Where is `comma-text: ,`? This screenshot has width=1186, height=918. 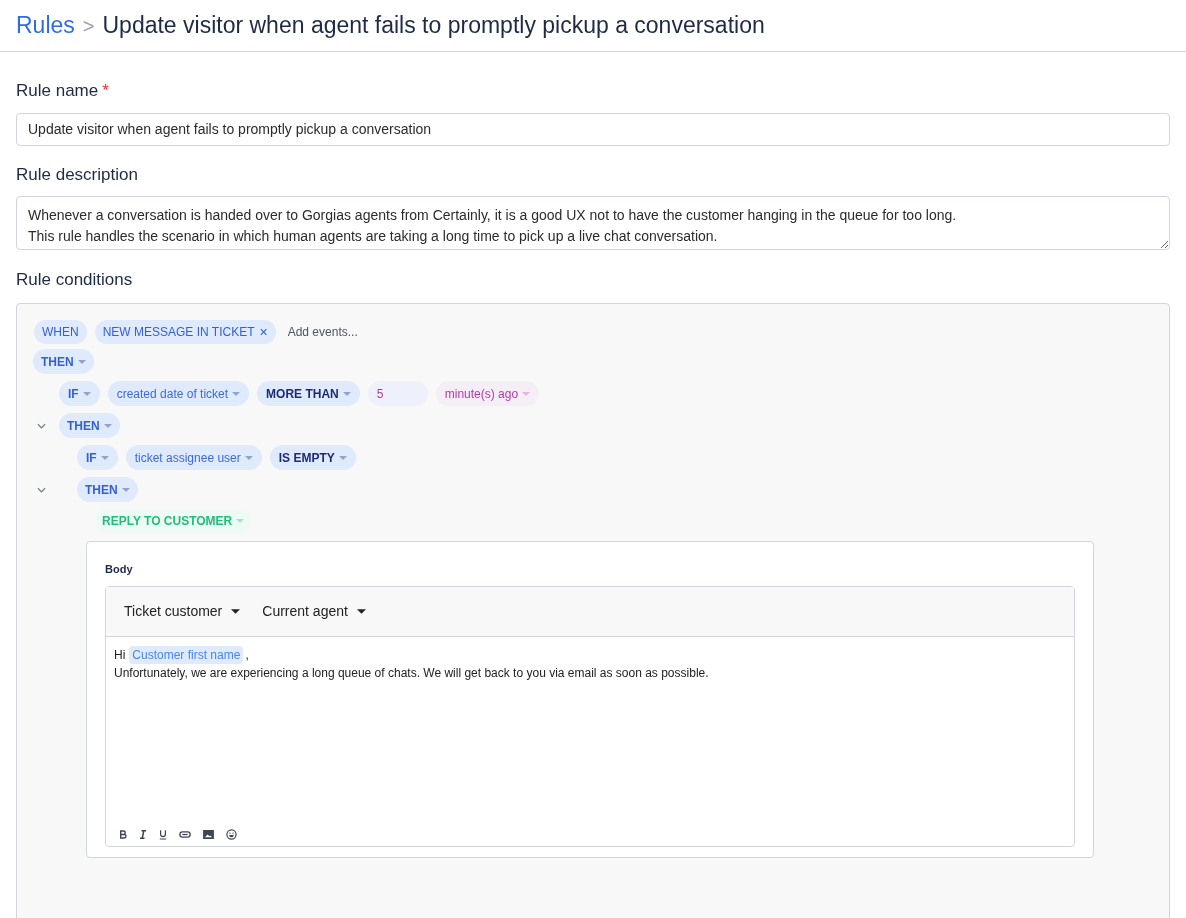
comma-text: , is located at coordinates (247, 655).